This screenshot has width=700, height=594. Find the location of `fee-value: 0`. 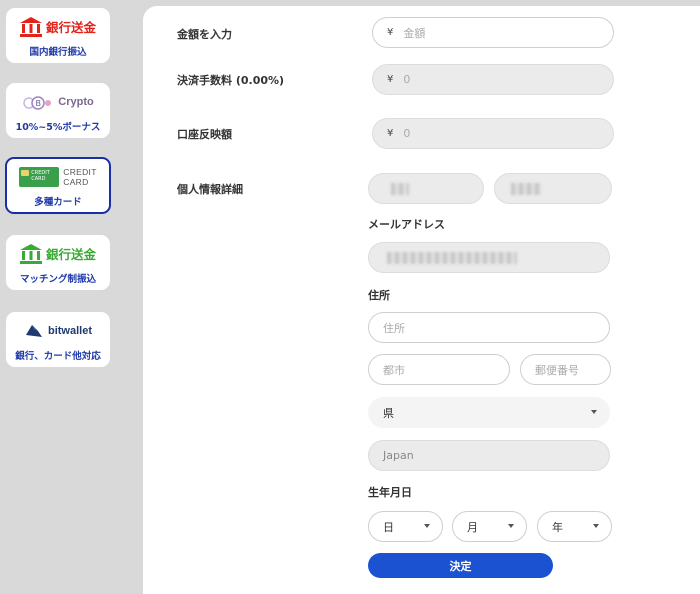

fee-value: 0 is located at coordinates (407, 79).